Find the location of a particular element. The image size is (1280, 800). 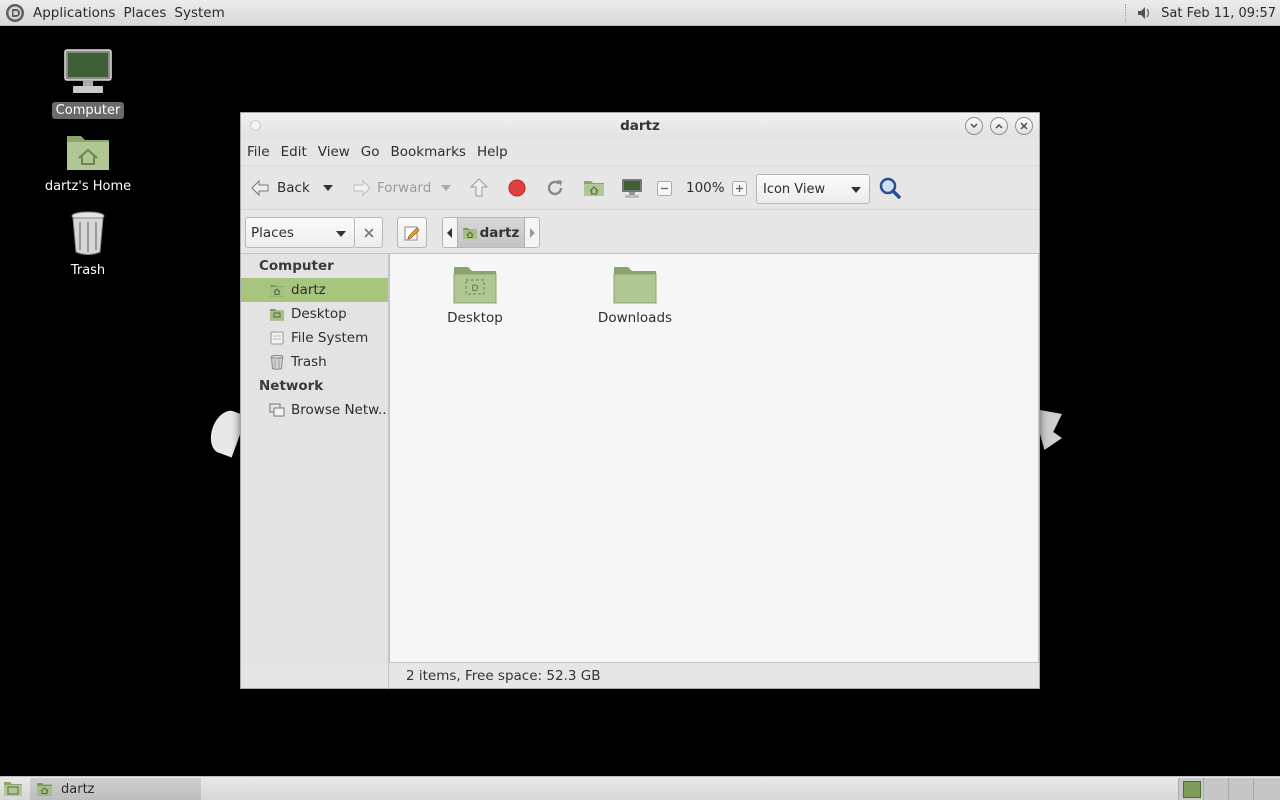

location-bar: Places dartz is located at coordinates (640, 231).